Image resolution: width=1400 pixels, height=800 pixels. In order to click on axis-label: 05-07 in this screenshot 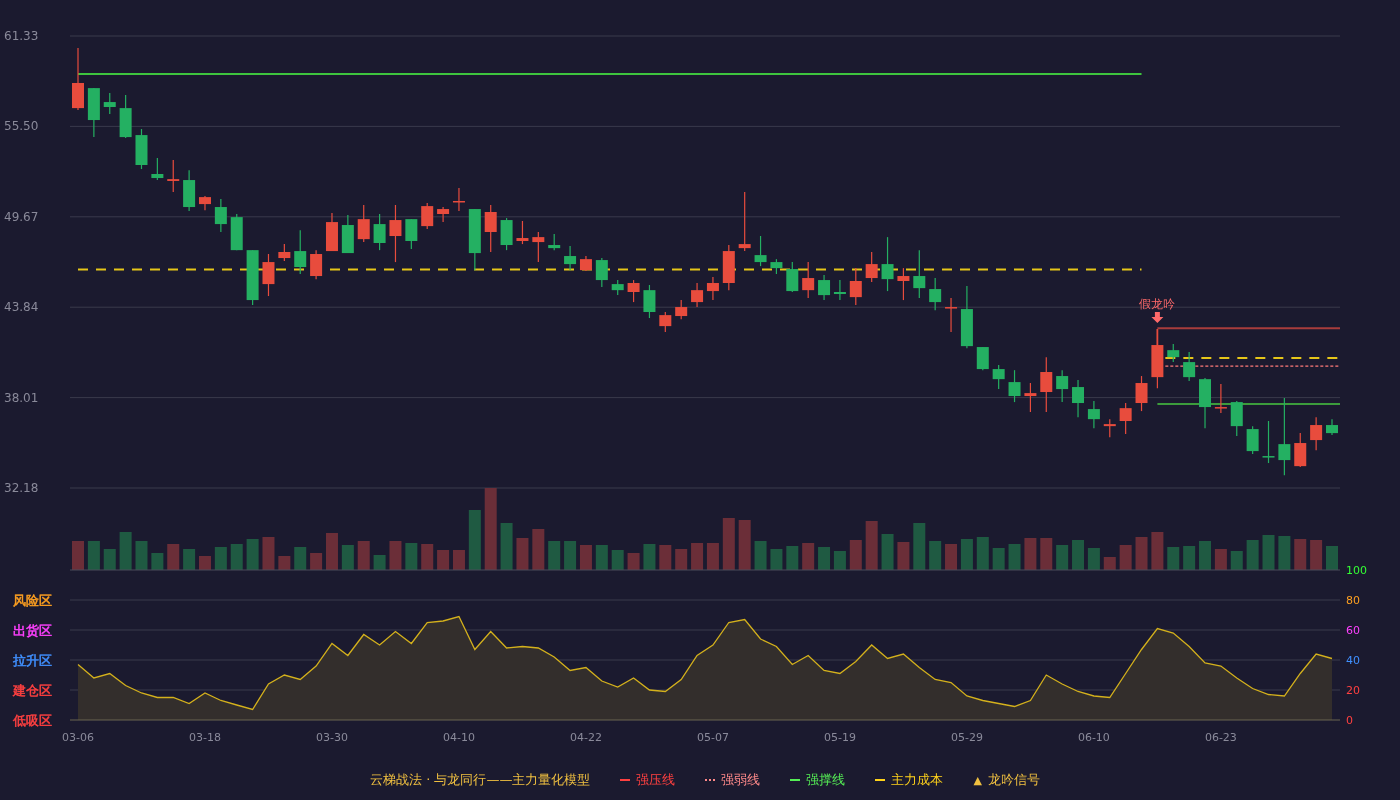, I will do `click(712, 737)`.